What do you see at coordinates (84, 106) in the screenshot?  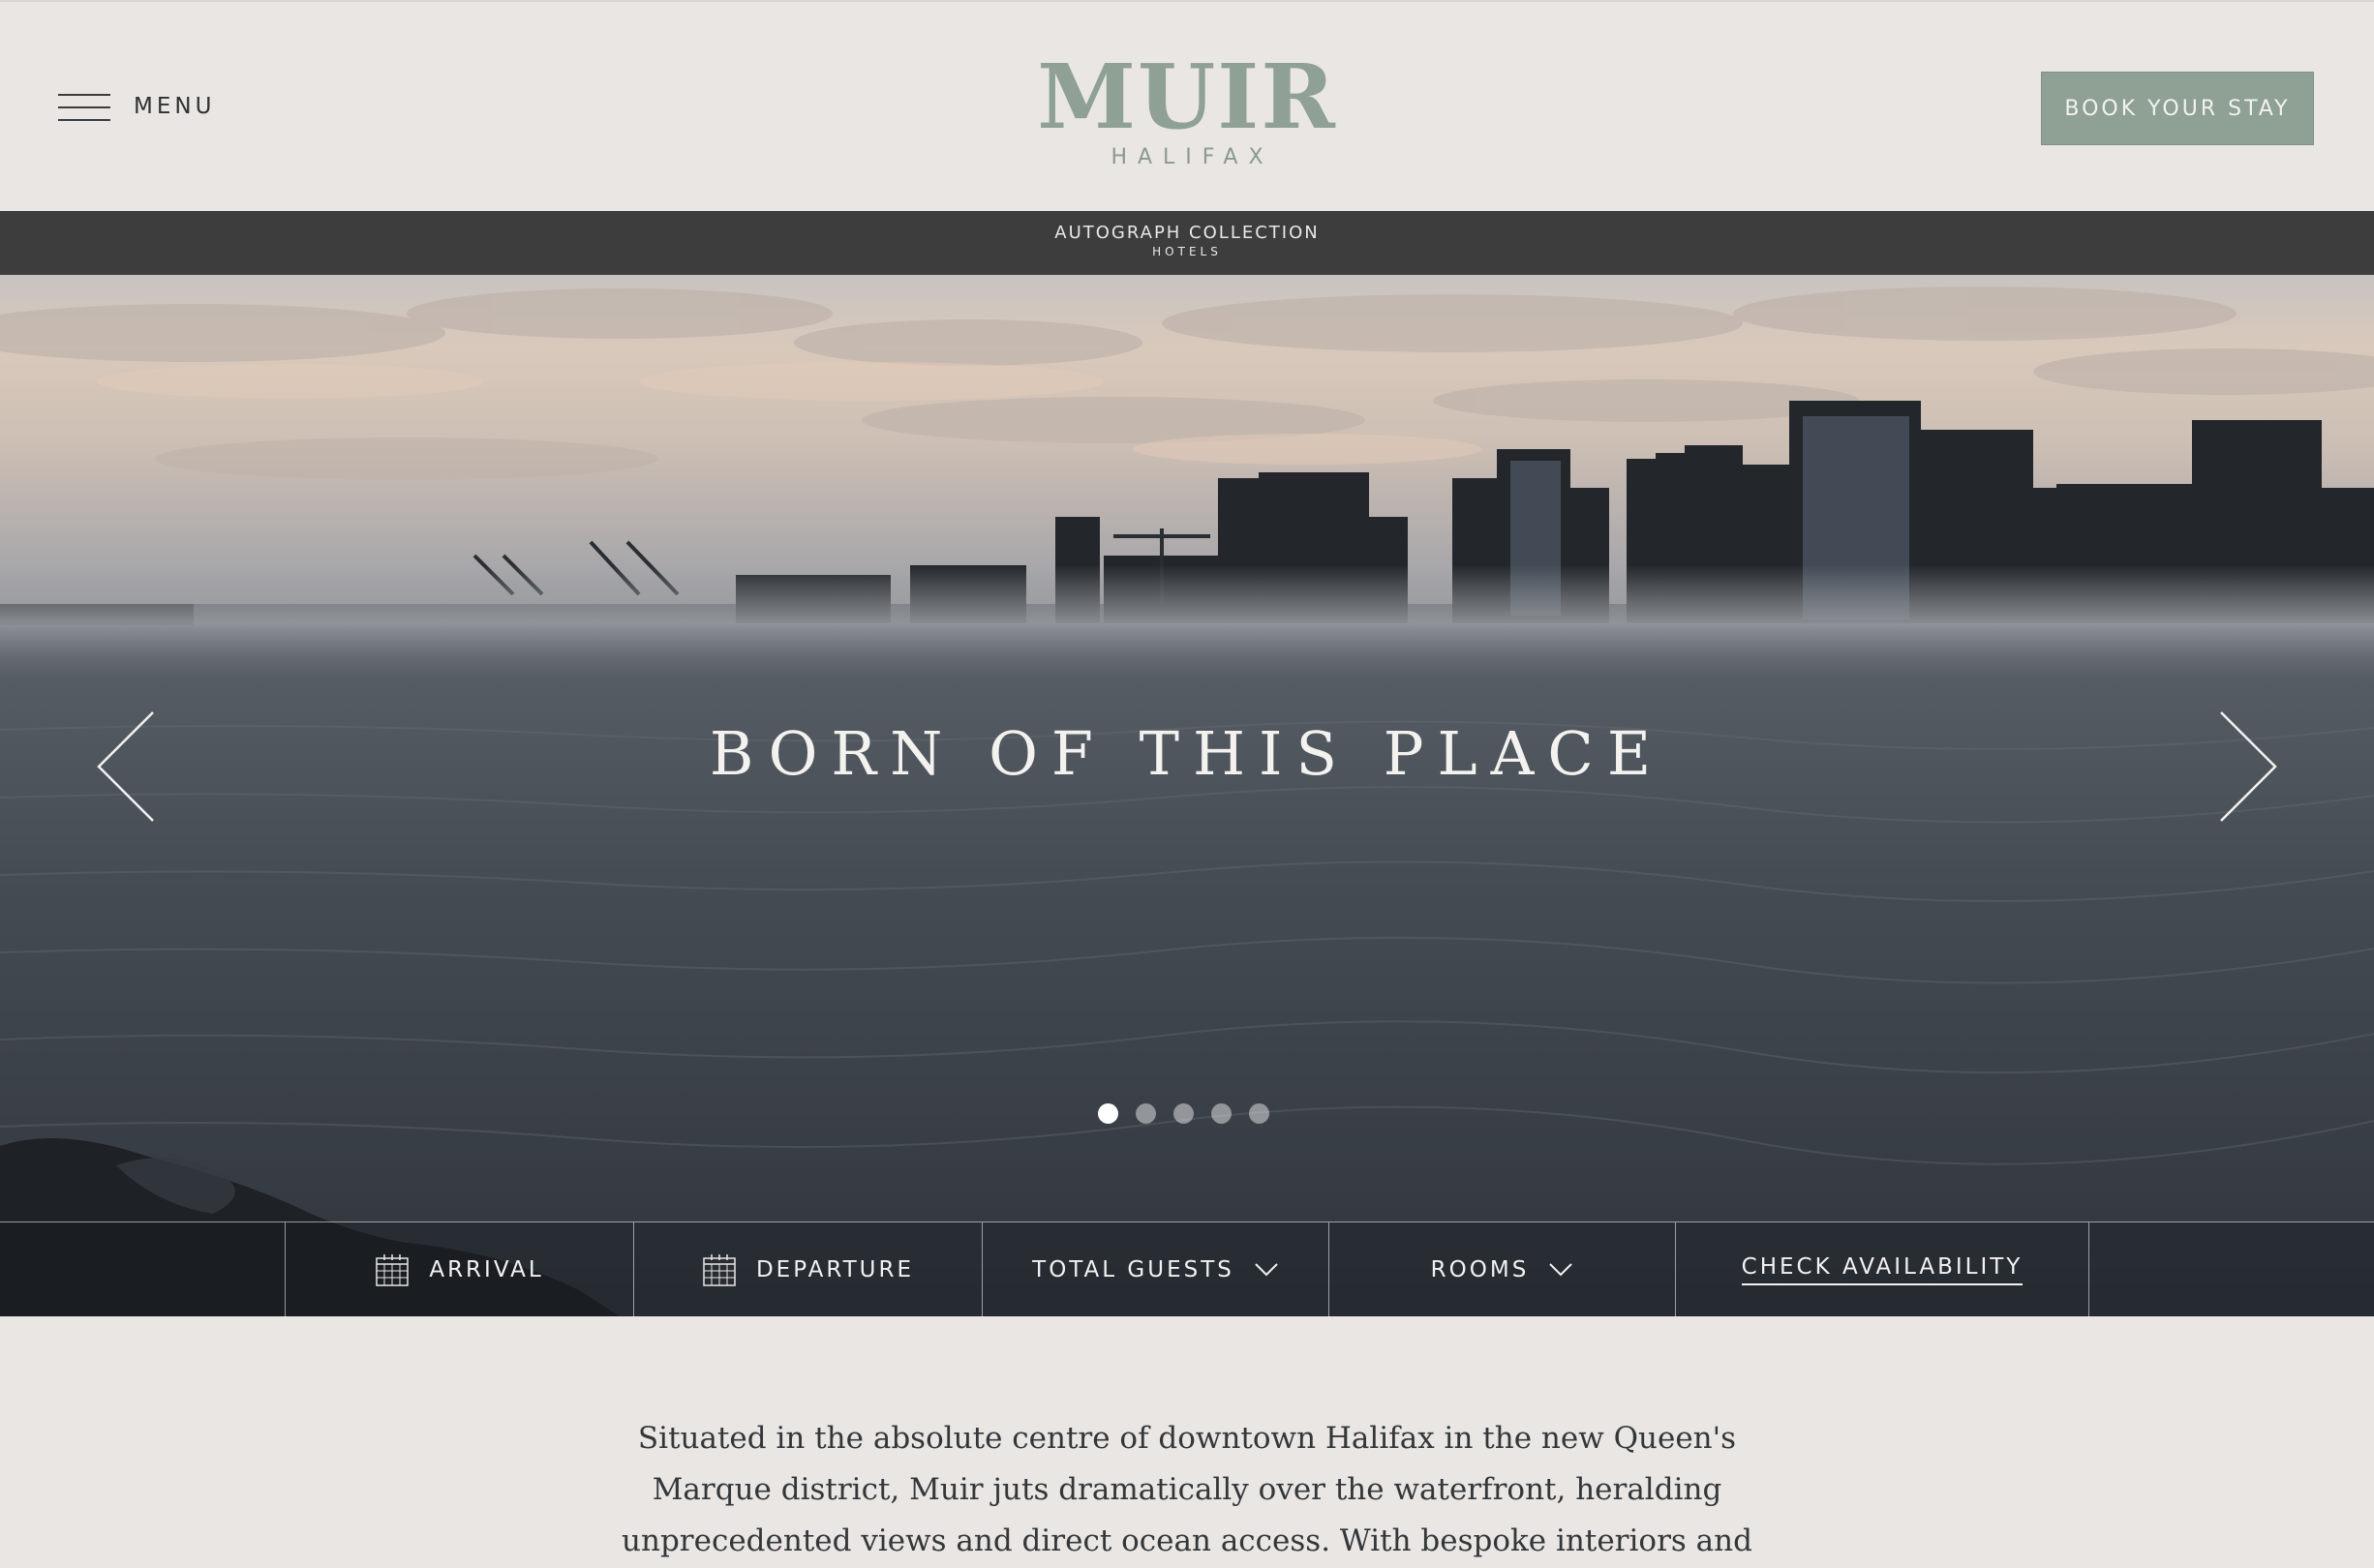 I see `hamburger-icon` at bounding box center [84, 106].